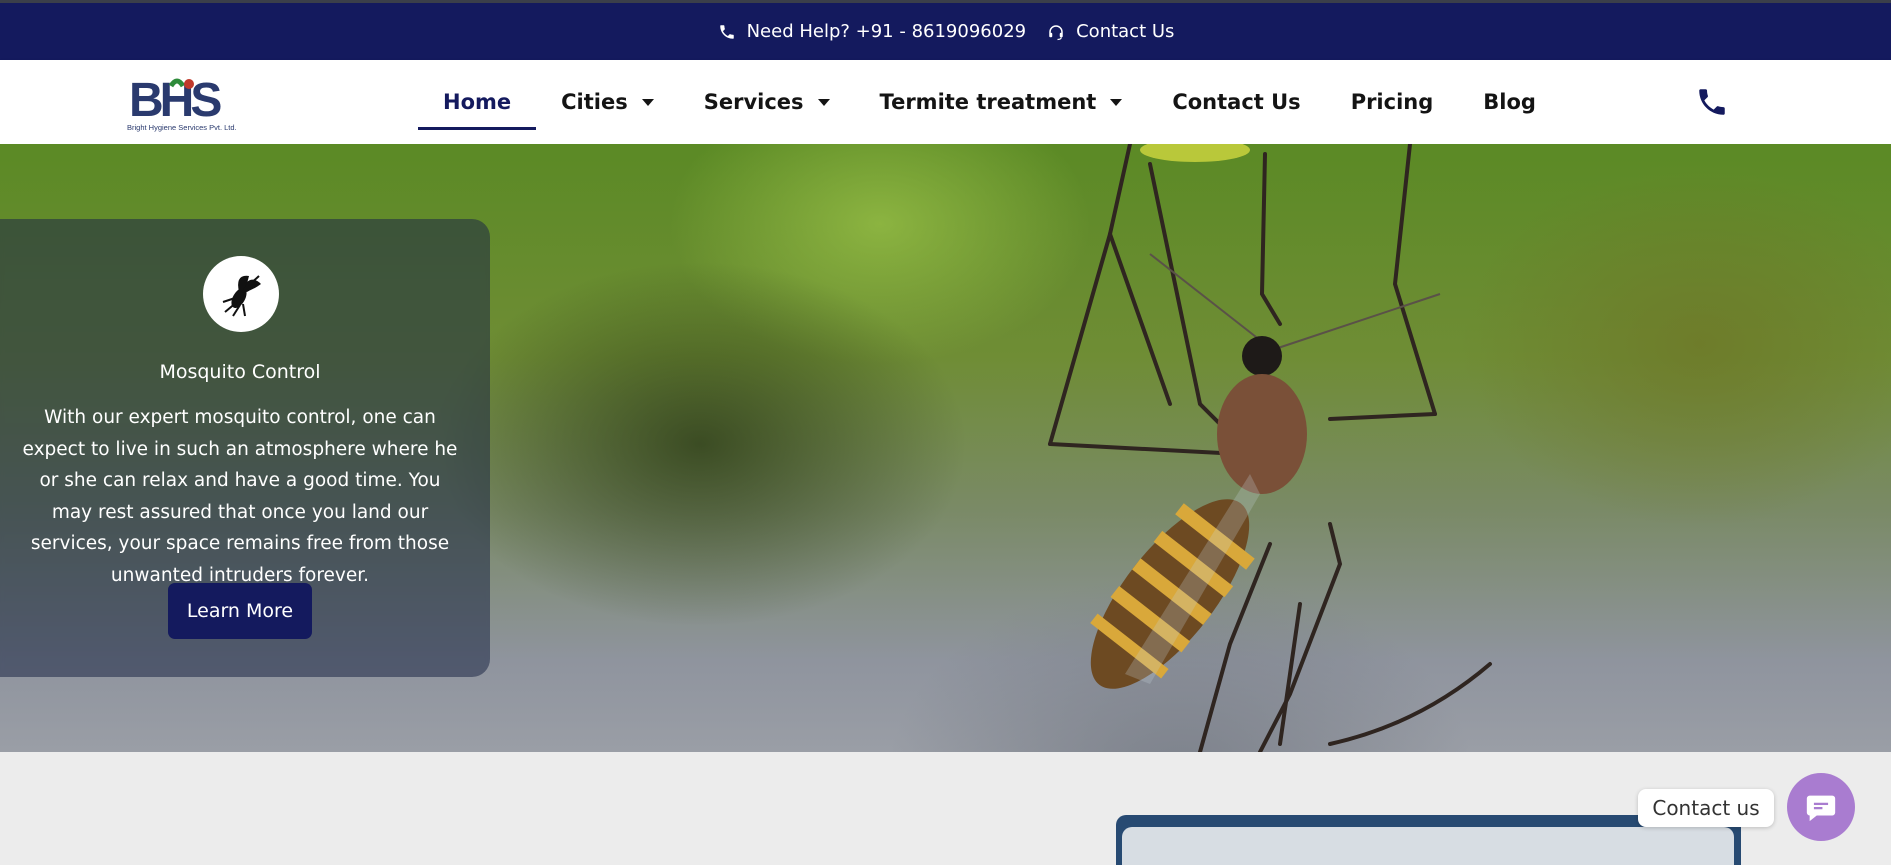  Describe the element at coordinates (886, 31) in the screenshot. I see `help-text: Need Help? +91 - 8619096029` at that location.